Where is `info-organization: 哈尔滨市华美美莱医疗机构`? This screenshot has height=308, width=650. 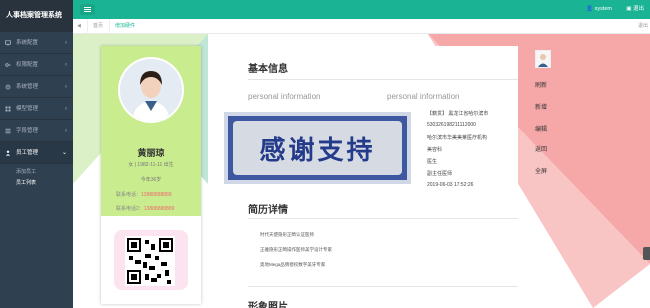
info-organization: 哈尔滨市华美美莱医疗机构 is located at coordinates (457, 138).